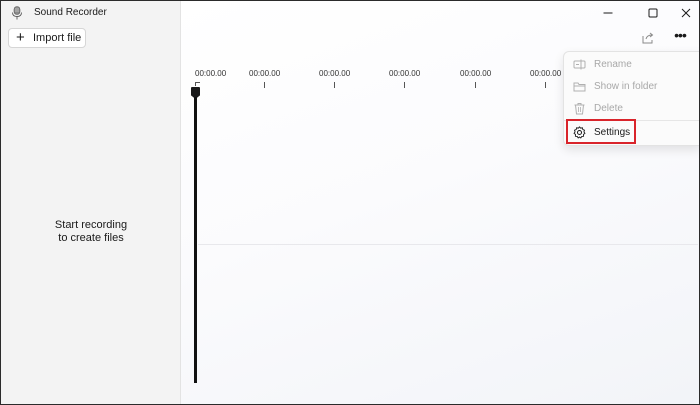  I want to click on close-icon, so click(686, 13).